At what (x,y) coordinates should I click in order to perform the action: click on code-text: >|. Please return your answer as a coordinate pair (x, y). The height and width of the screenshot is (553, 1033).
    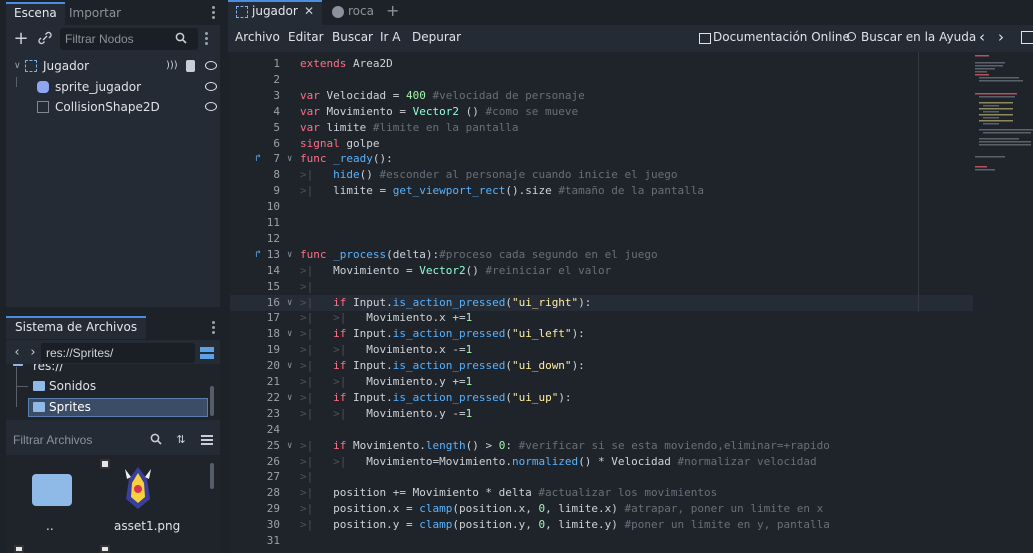
    Looking at the image, I should click on (307, 477).